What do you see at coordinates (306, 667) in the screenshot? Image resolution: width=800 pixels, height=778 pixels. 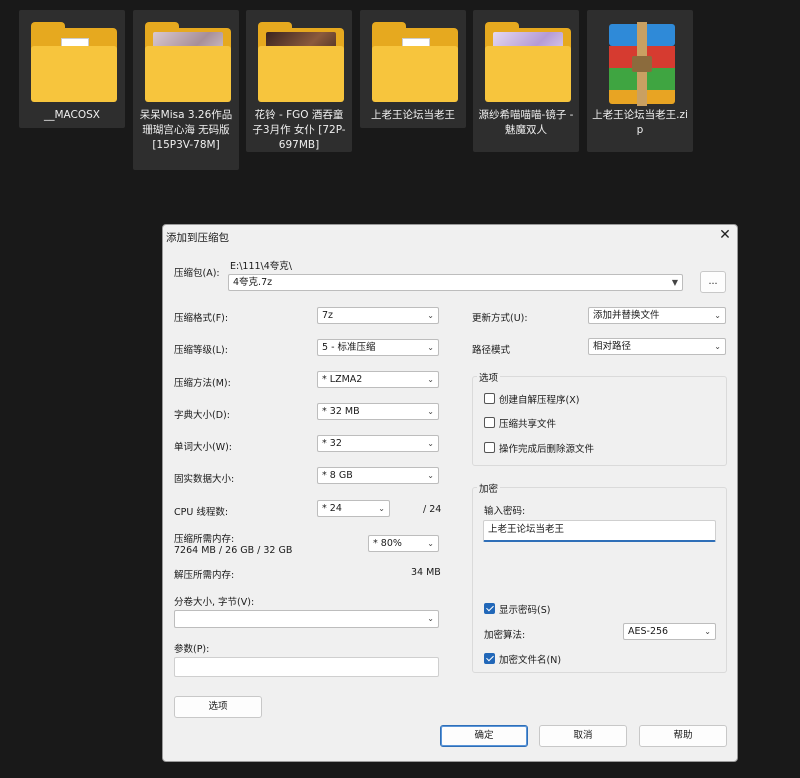 I see `params-input` at bounding box center [306, 667].